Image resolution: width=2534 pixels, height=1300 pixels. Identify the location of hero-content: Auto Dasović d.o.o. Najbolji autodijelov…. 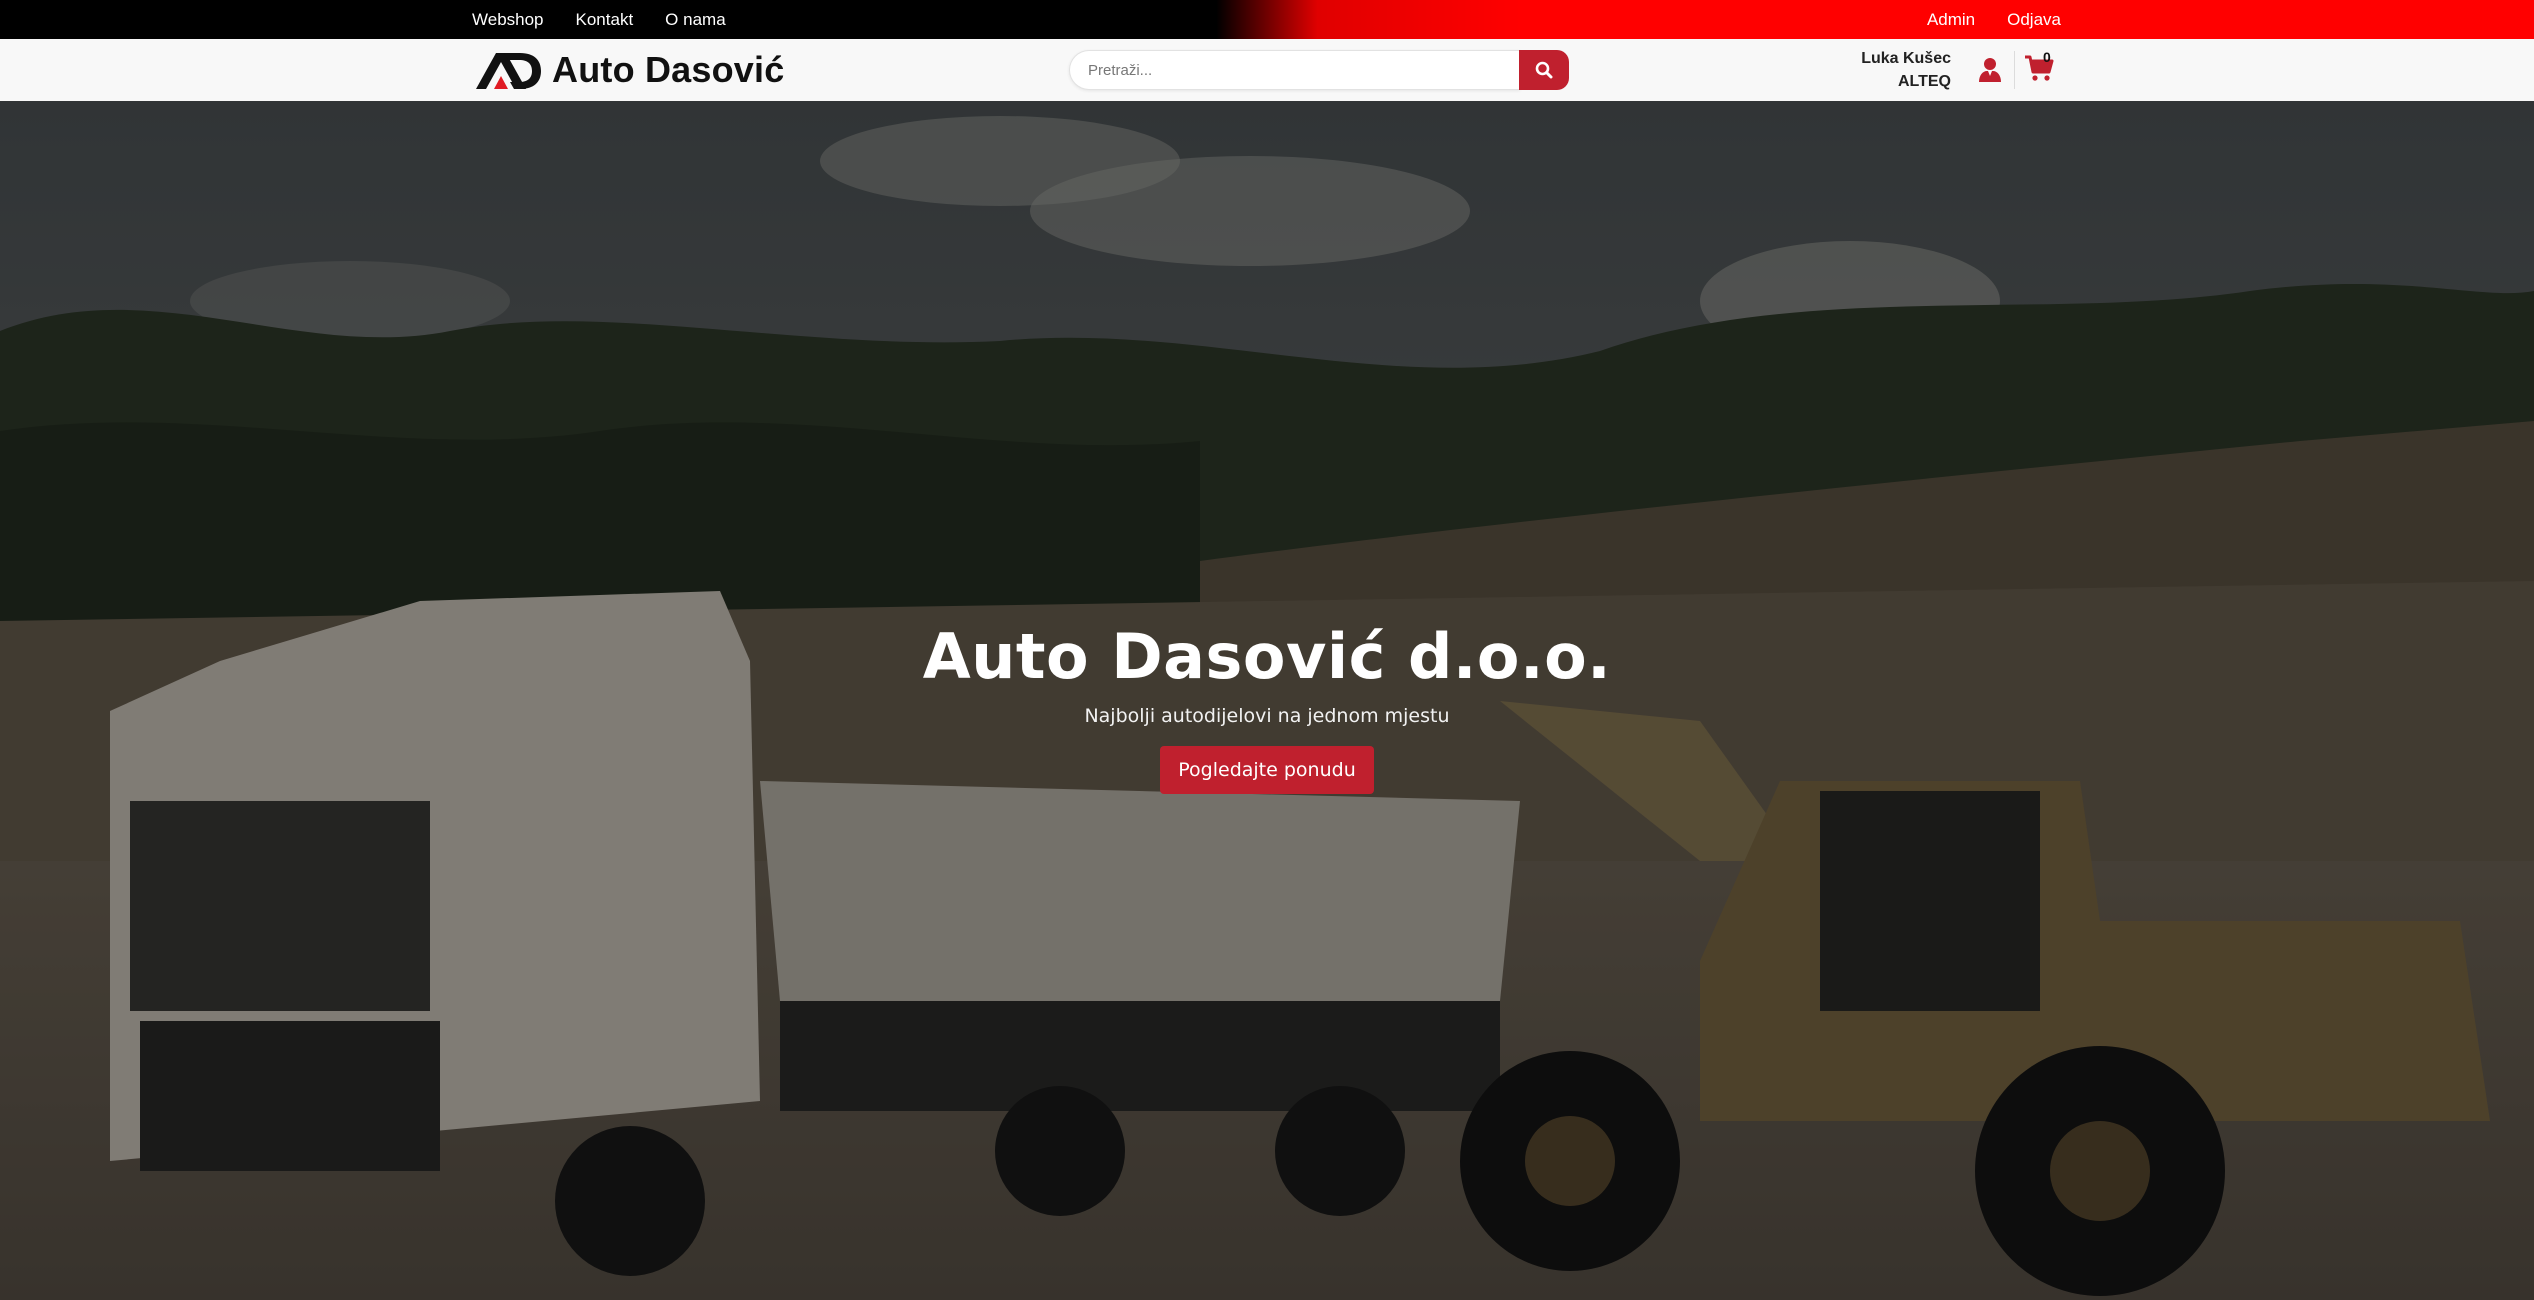
(1267, 706).